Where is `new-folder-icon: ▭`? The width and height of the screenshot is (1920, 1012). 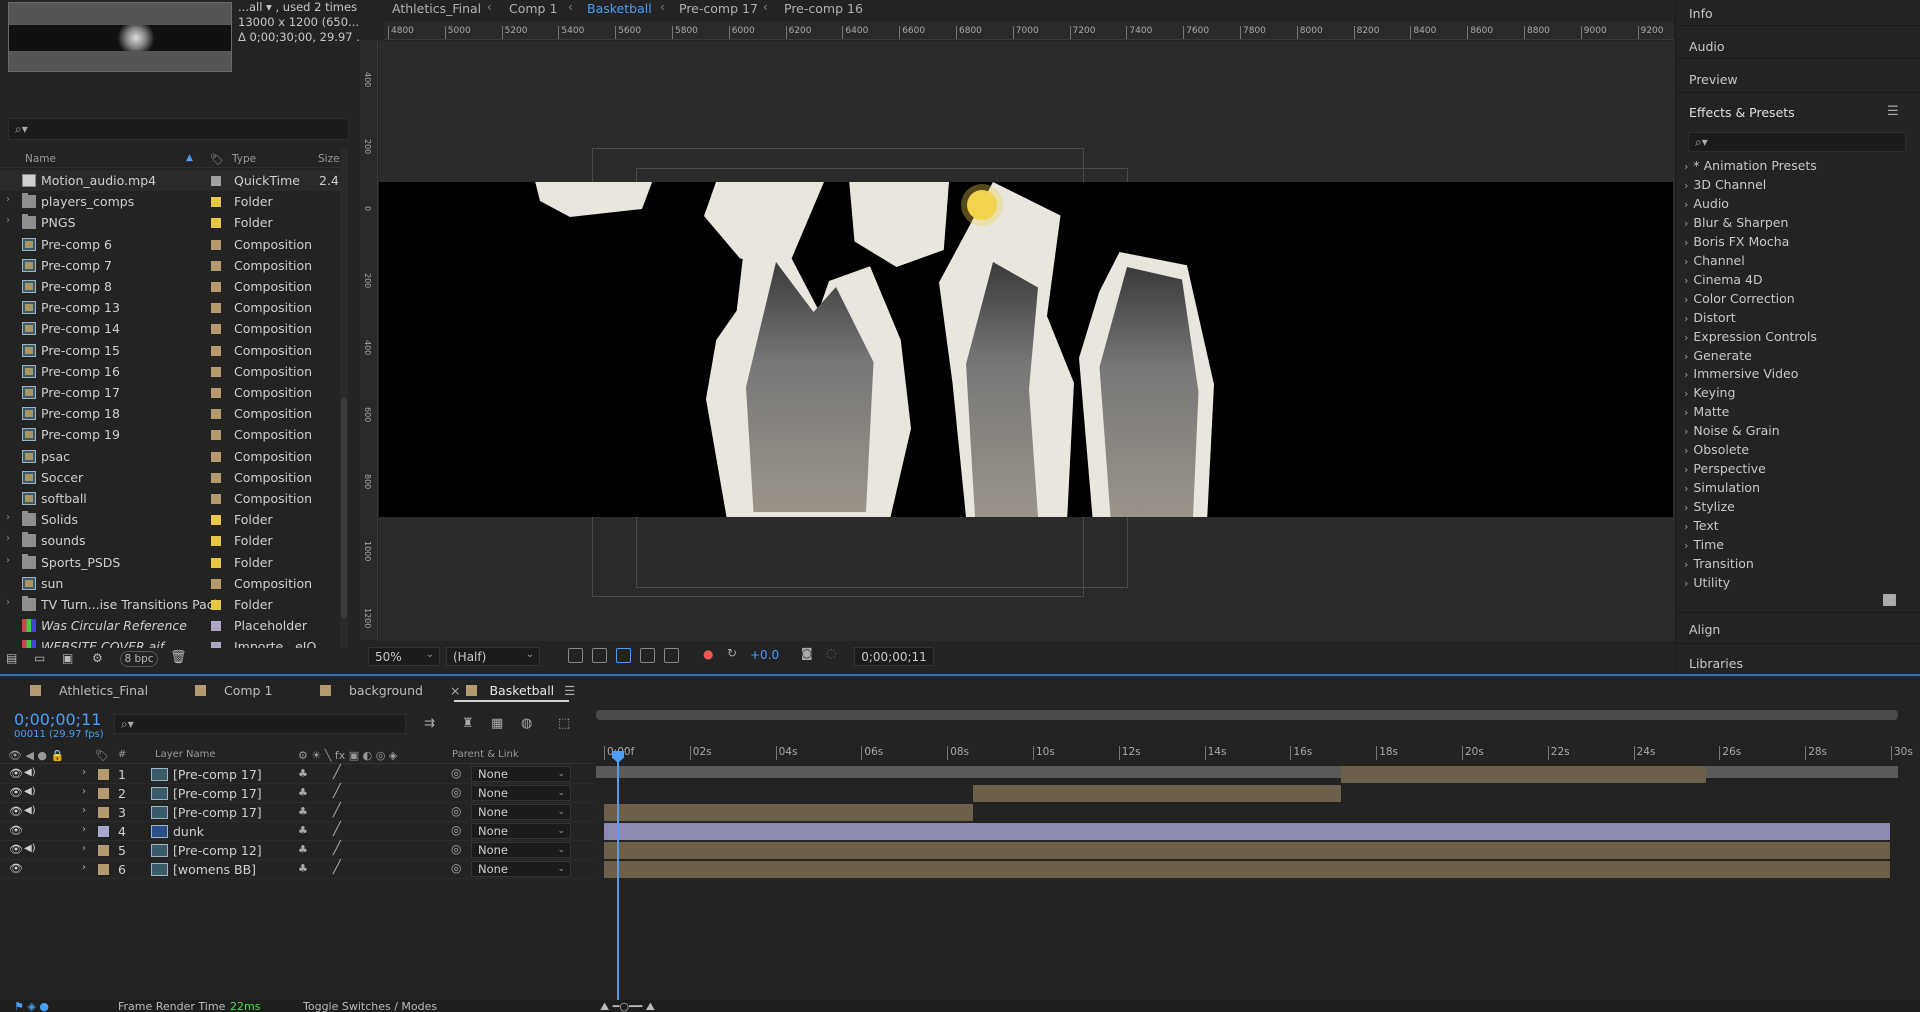
new-folder-icon: ▭ is located at coordinates (39, 658).